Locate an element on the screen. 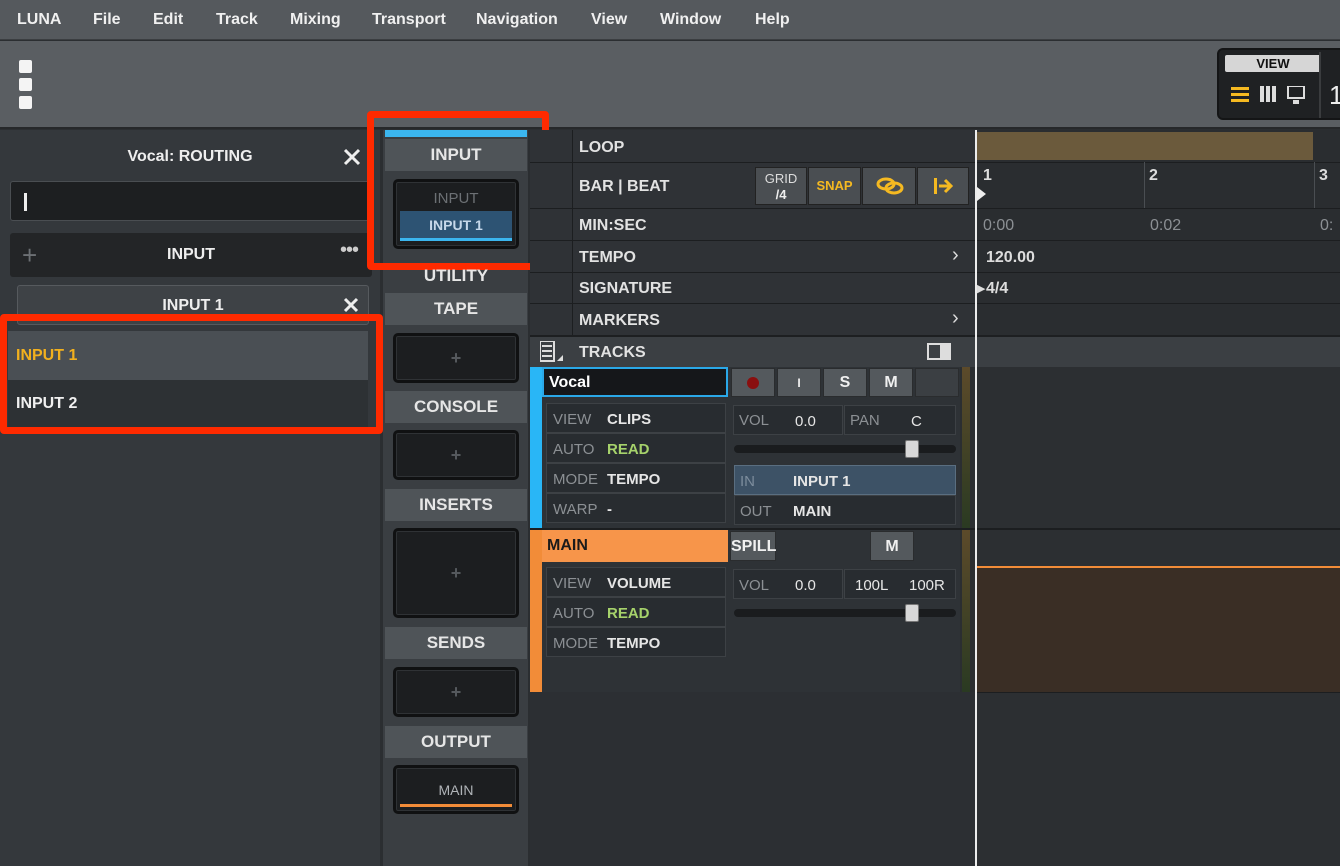  playhead-line is located at coordinates (976, 498).